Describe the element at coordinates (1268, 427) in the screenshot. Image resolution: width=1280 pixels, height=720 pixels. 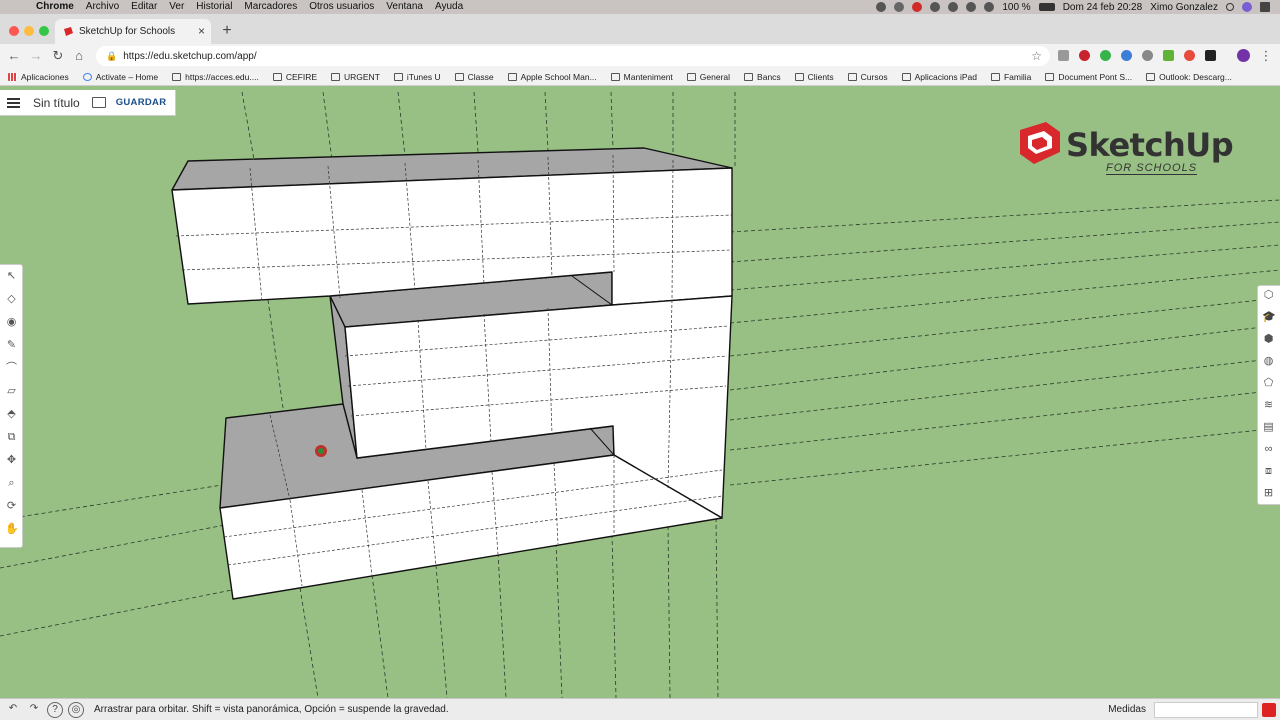
I see `scenes-icon: ▤` at that location.